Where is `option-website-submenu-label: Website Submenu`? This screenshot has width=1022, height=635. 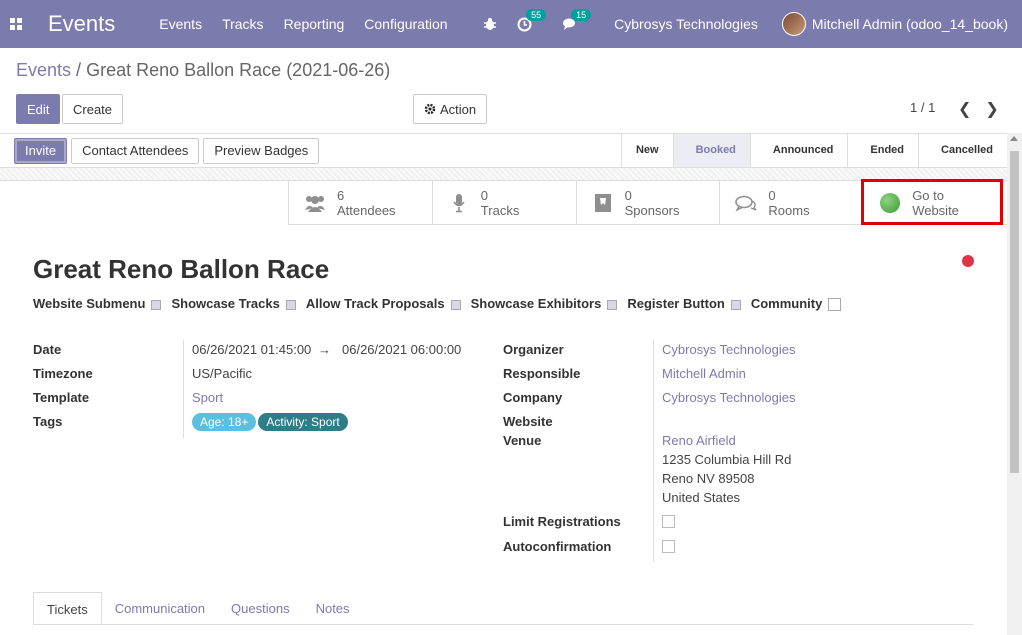 option-website-submenu-label: Website Submenu is located at coordinates (89, 303).